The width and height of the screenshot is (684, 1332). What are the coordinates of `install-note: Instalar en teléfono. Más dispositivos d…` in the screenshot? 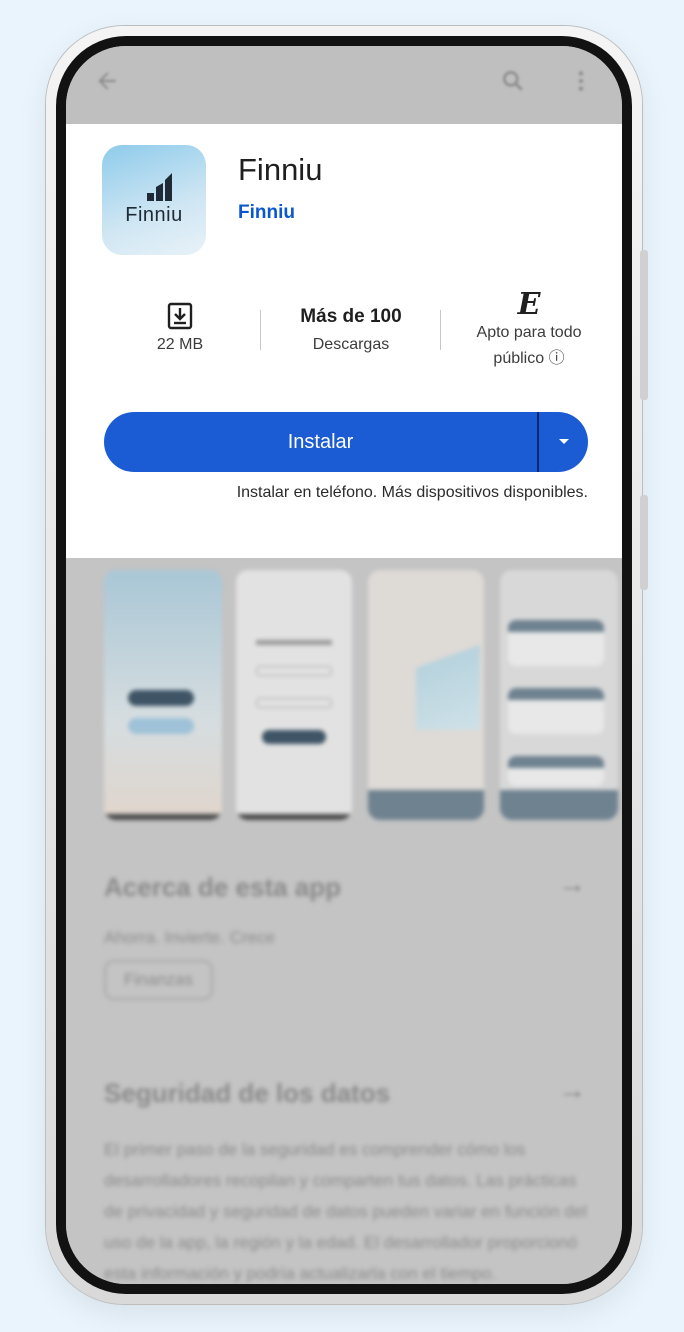 It's located at (412, 492).